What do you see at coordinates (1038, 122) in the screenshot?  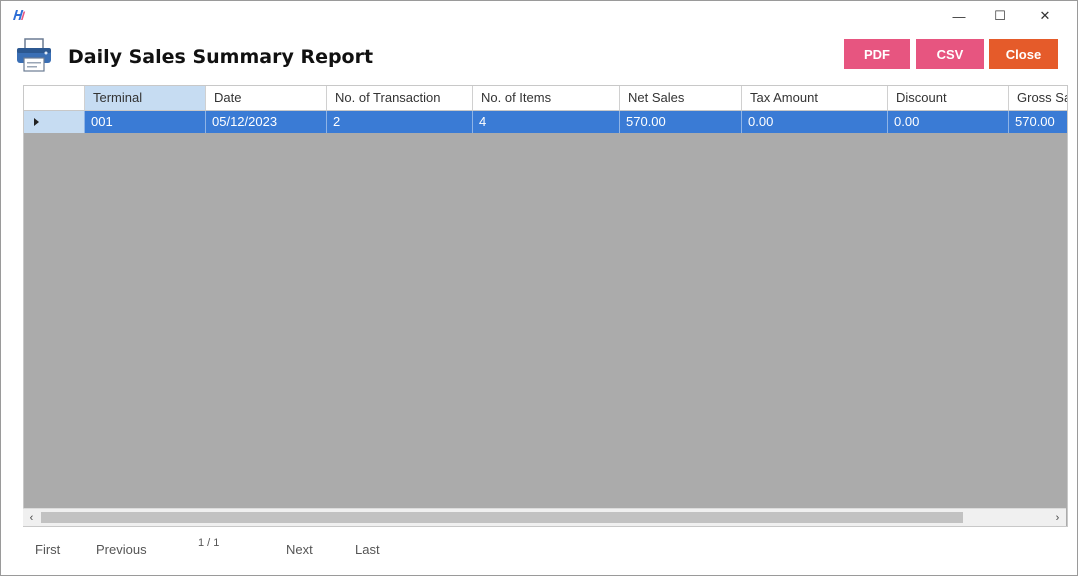 I see `cell-gross-sales: 570.00` at bounding box center [1038, 122].